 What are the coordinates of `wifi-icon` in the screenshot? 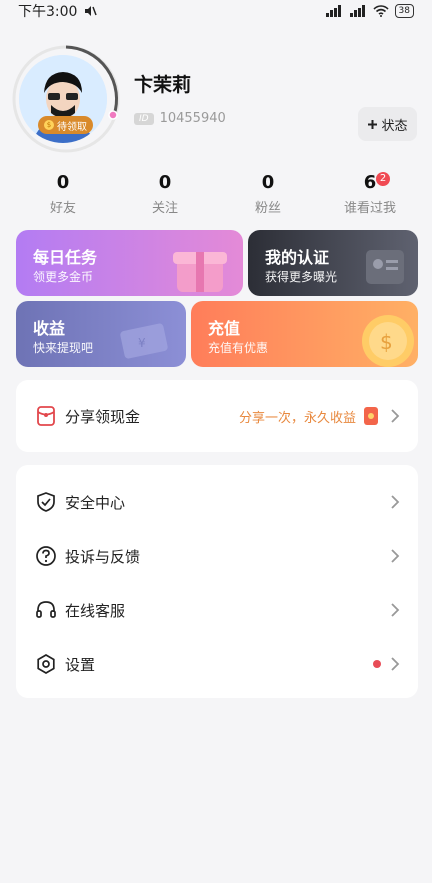 It's located at (380, 11).